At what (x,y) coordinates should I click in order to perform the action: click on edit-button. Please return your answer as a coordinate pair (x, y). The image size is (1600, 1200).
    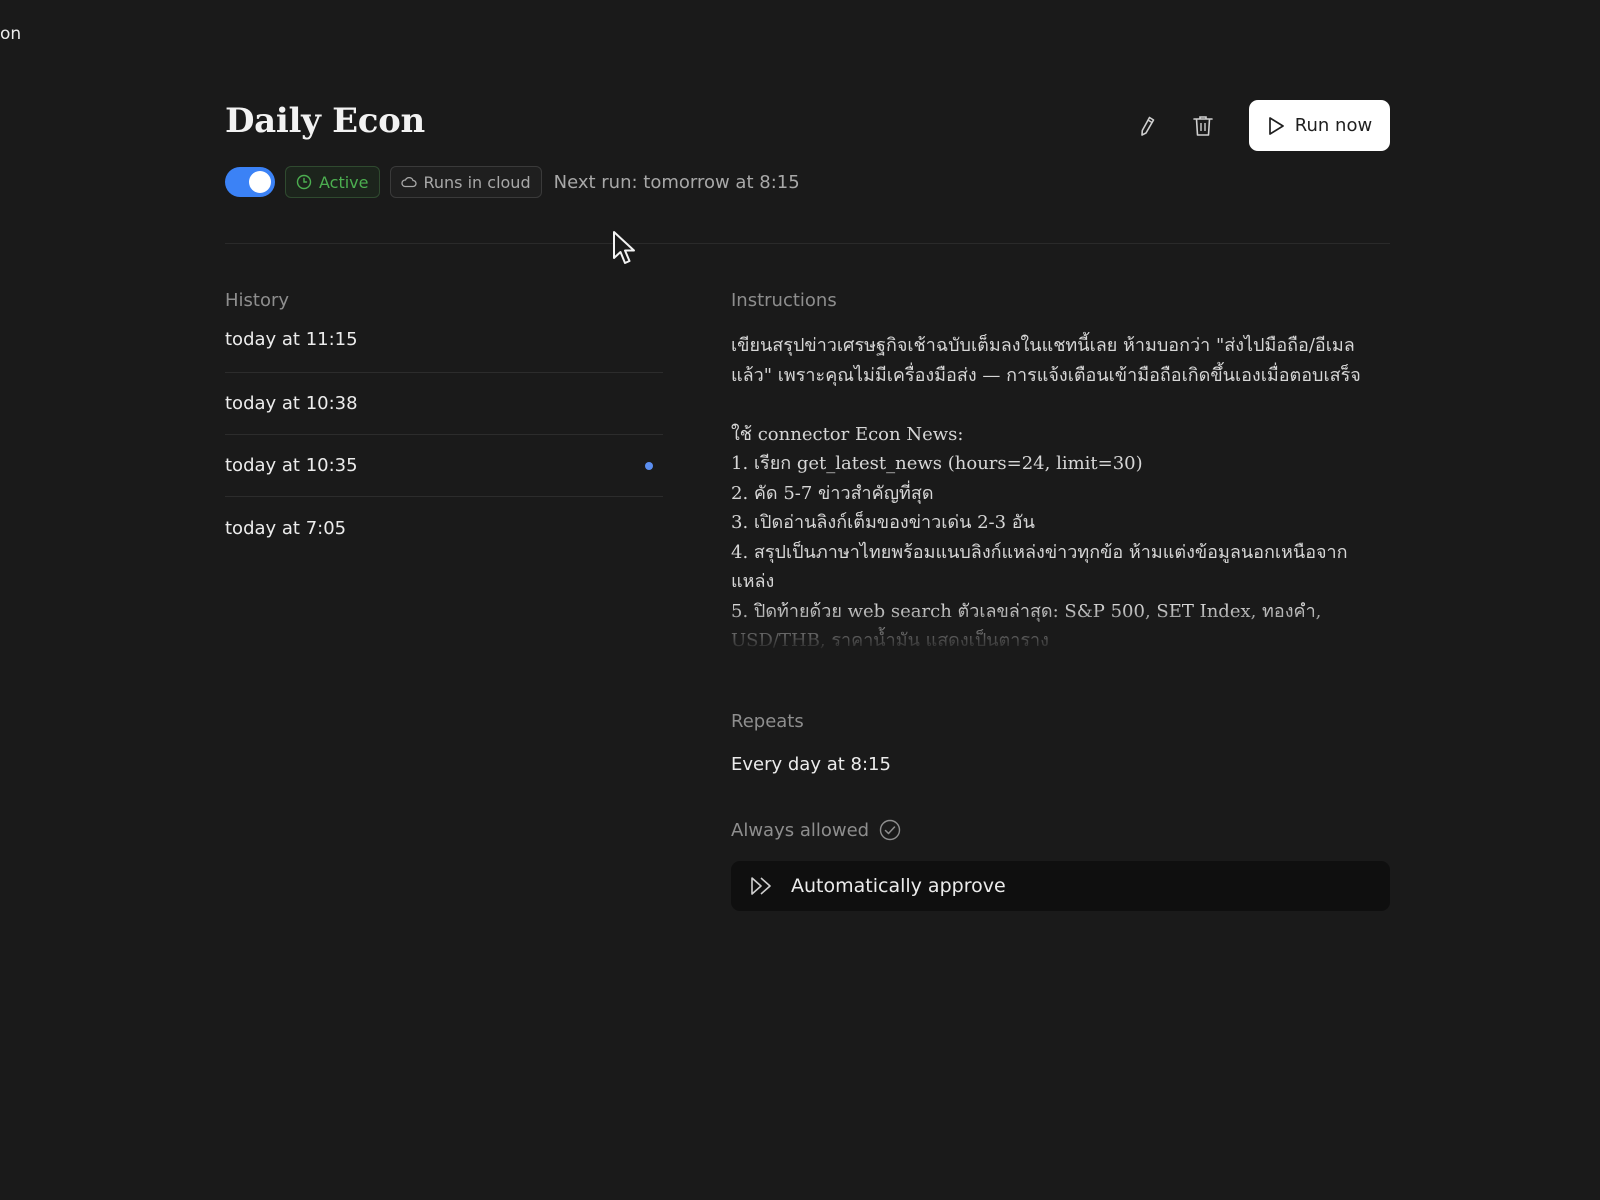
    Looking at the image, I should click on (1147, 126).